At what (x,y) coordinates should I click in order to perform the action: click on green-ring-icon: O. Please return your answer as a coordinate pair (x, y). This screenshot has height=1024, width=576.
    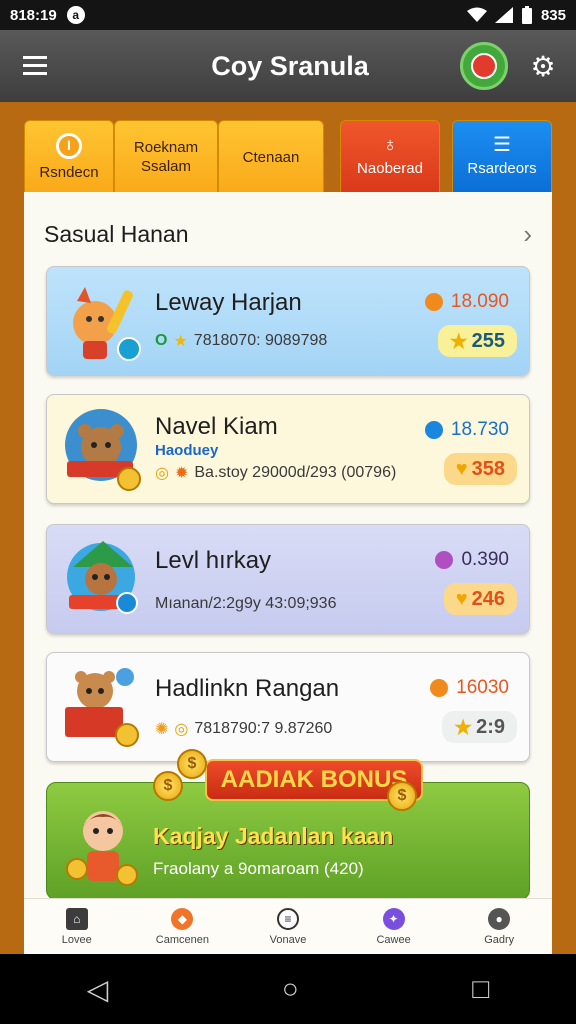
    Looking at the image, I should click on (161, 340).